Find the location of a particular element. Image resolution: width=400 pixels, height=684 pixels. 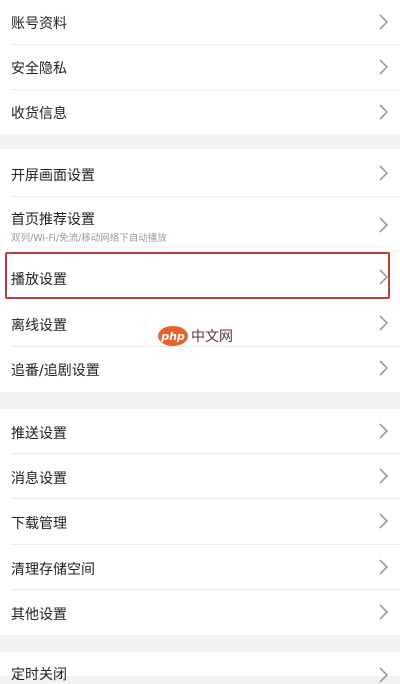

settings-item-sleep-timer: 定时关闭 is located at coordinates (200, 667).